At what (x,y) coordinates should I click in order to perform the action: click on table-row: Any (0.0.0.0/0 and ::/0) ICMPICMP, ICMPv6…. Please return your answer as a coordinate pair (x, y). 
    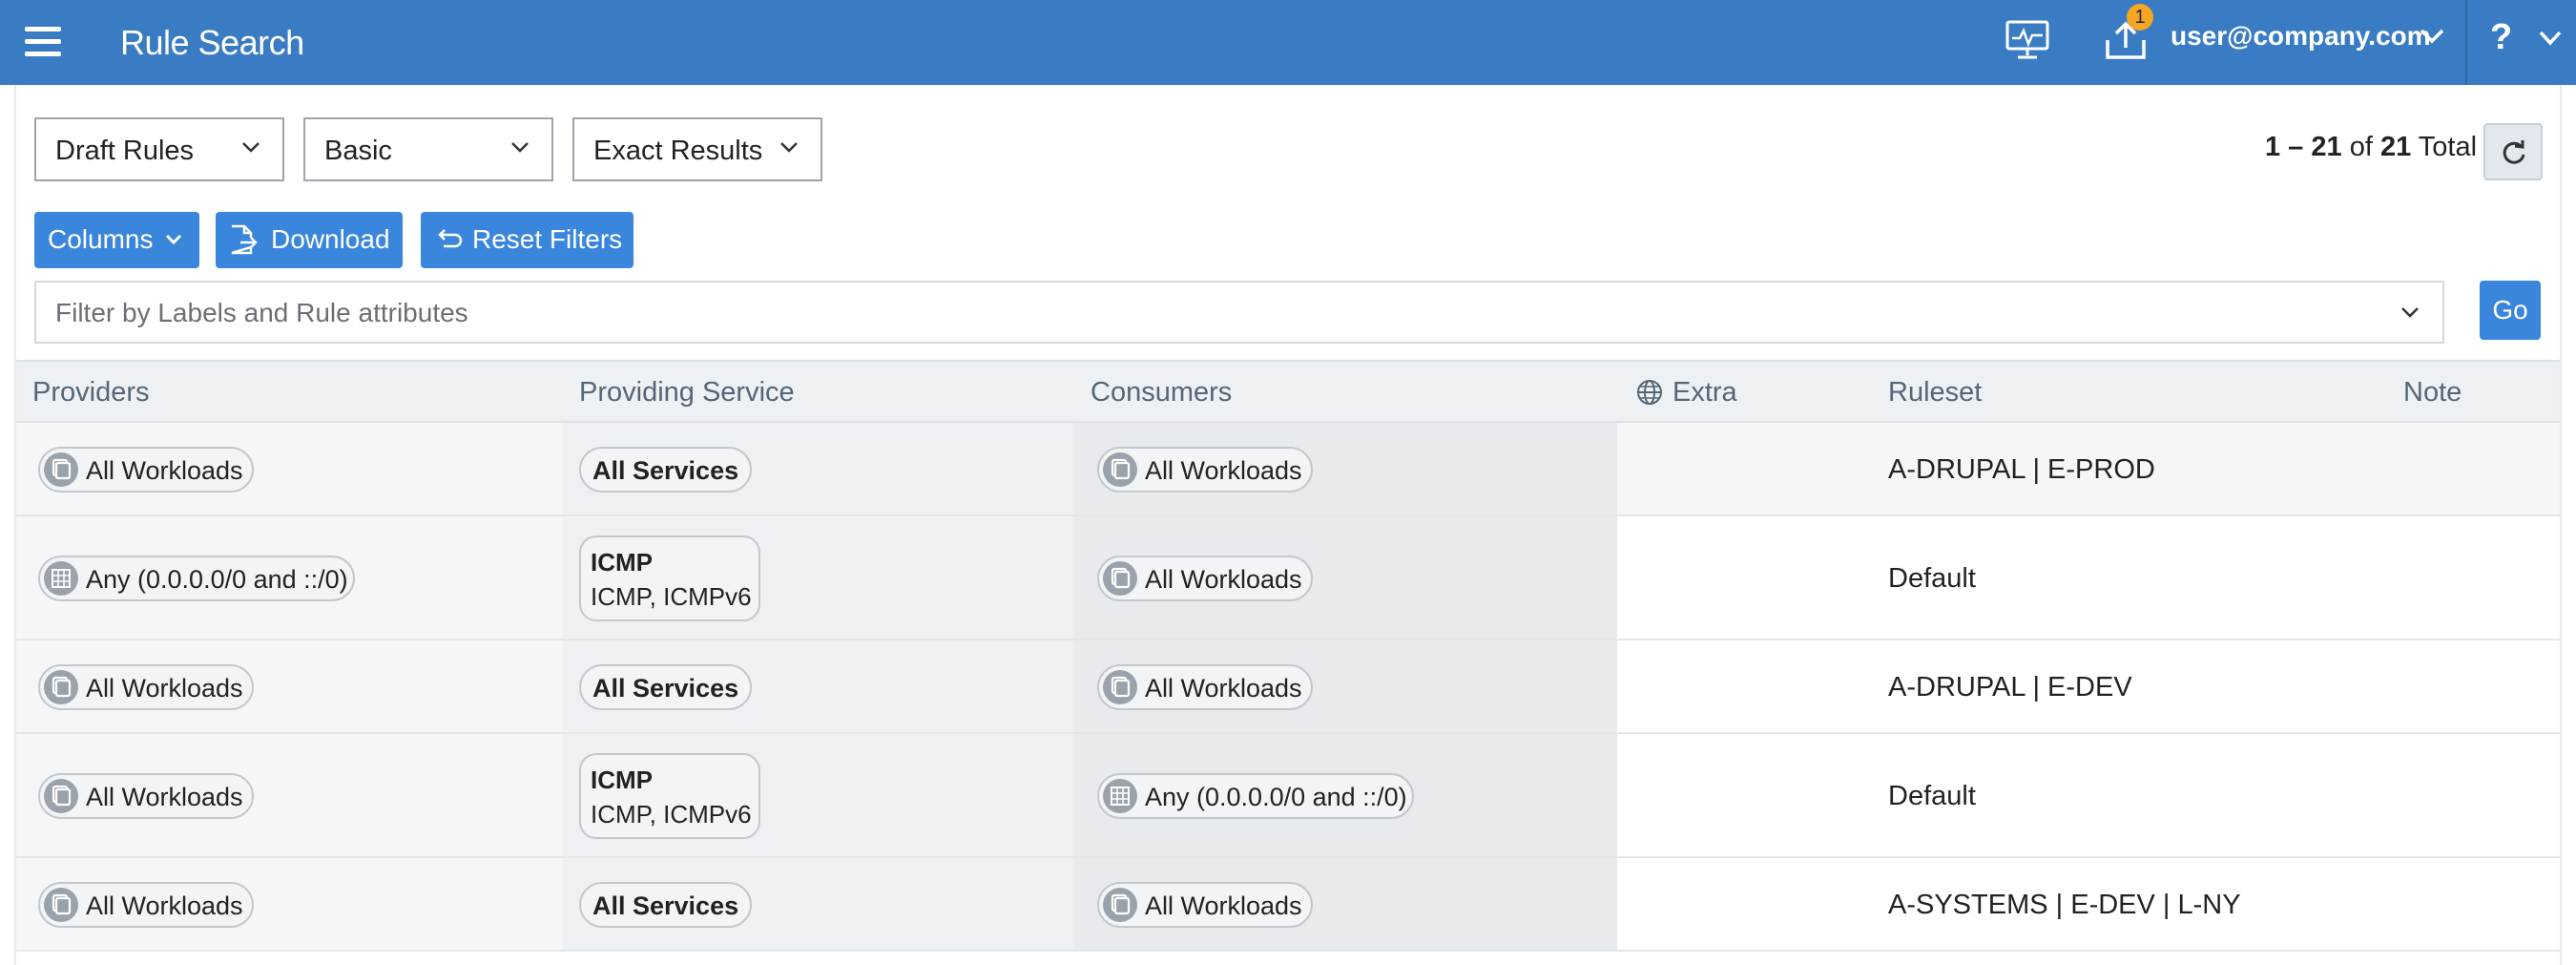
    Looking at the image, I should click on (1288, 578).